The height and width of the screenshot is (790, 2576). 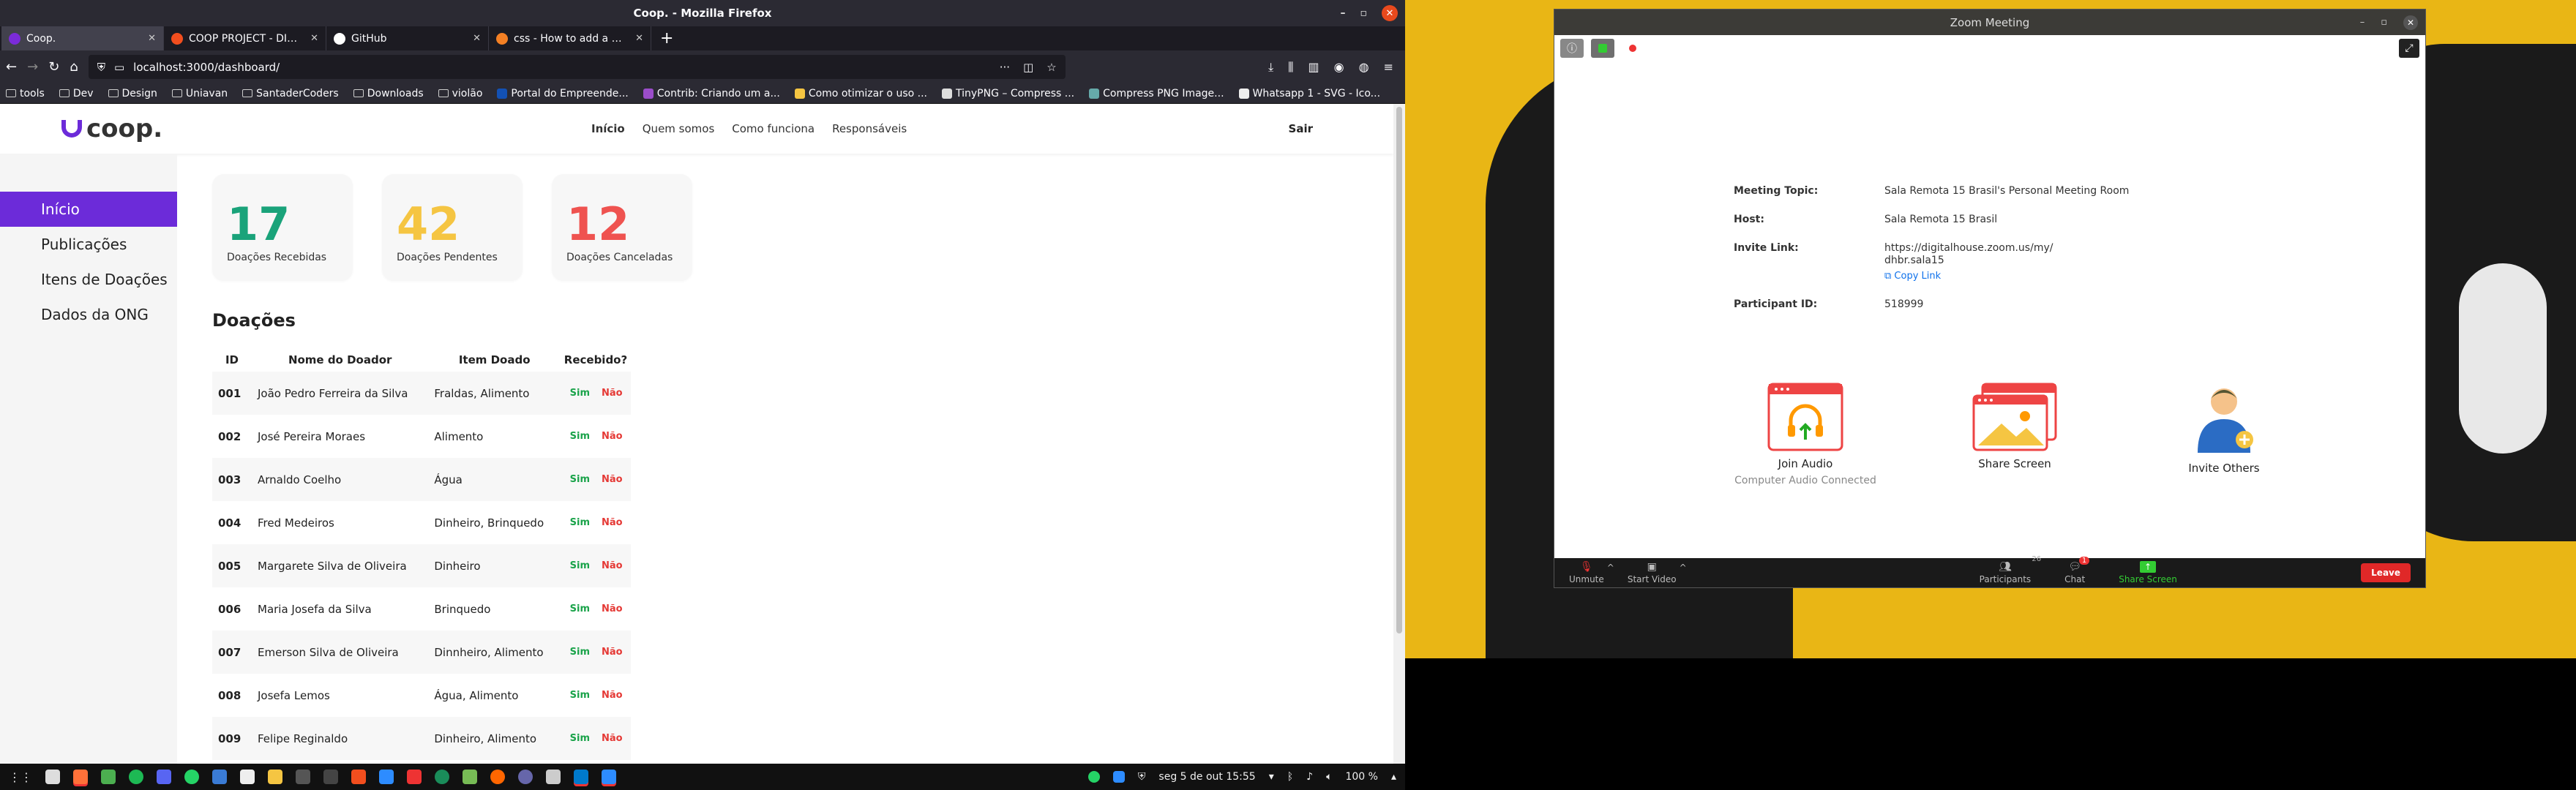 What do you see at coordinates (2384, 22) in the screenshot?
I see `maximize-icon: ▫` at bounding box center [2384, 22].